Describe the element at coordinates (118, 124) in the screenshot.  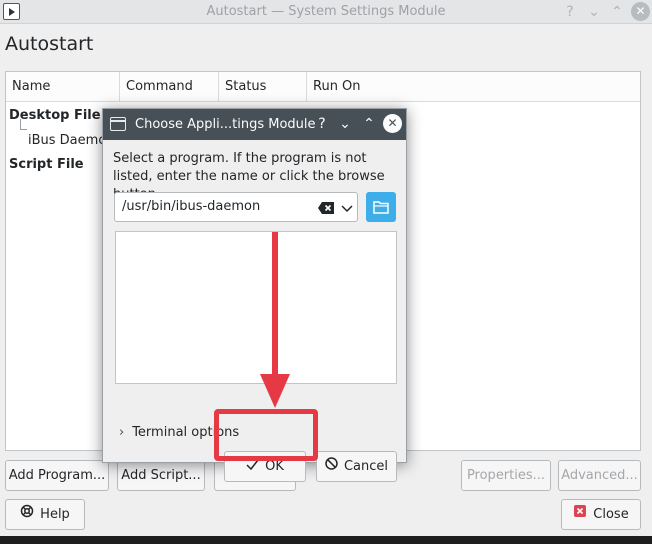
I see `window-icon` at that location.